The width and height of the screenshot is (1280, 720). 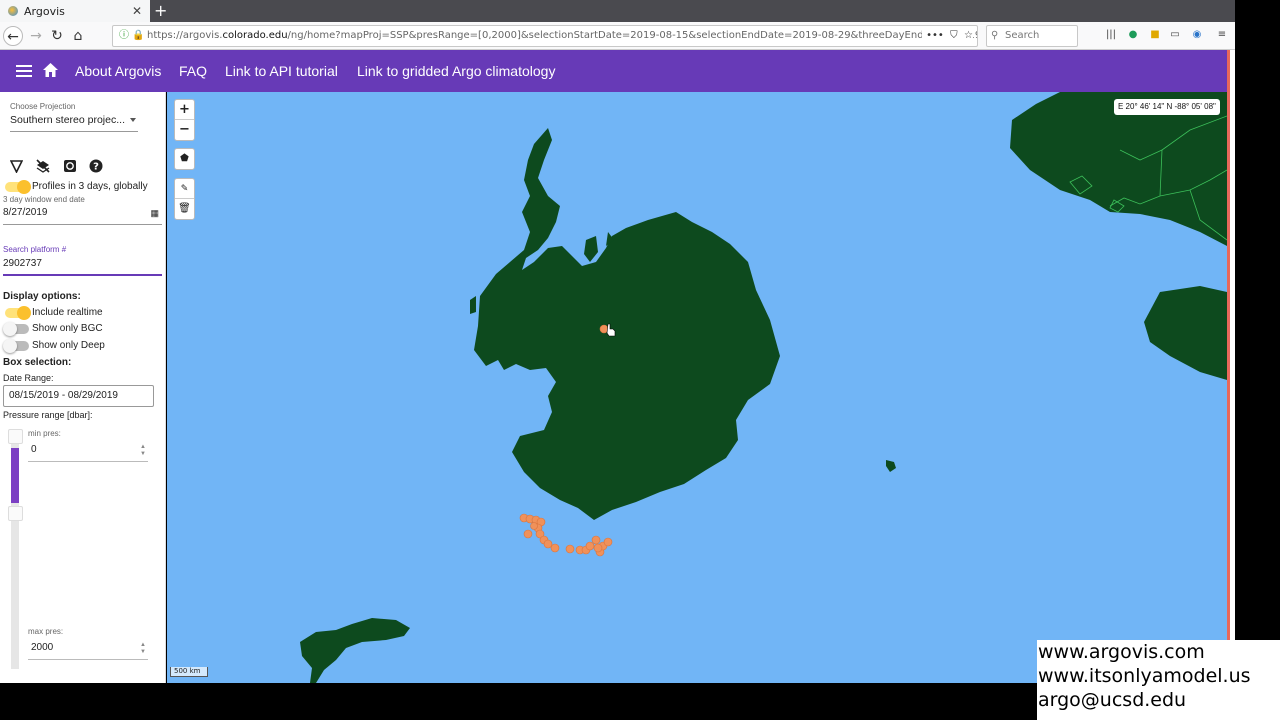 What do you see at coordinates (24, 71) in the screenshot?
I see `hamburger-menu-icon` at bounding box center [24, 71].